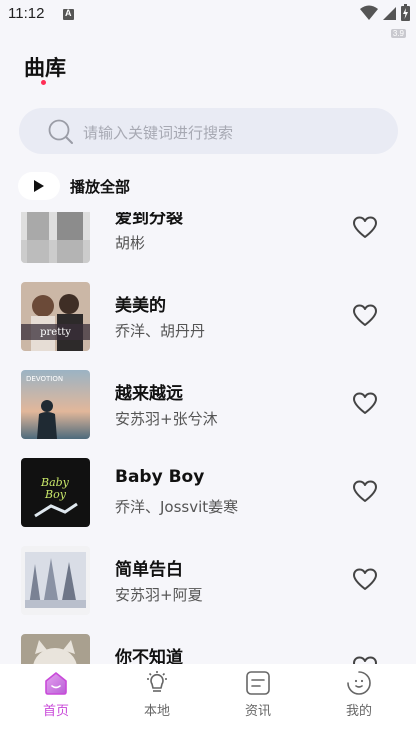 The image size is (416, 739). I want to click on list-item: DEVOTION 越来越远 安苏羽+张兮沐, so click(208, 414).